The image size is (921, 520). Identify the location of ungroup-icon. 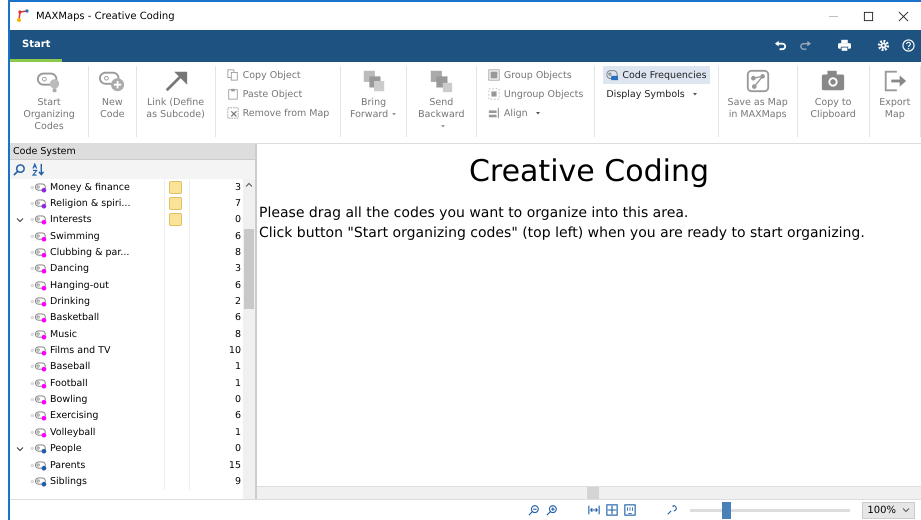
(494, 94).